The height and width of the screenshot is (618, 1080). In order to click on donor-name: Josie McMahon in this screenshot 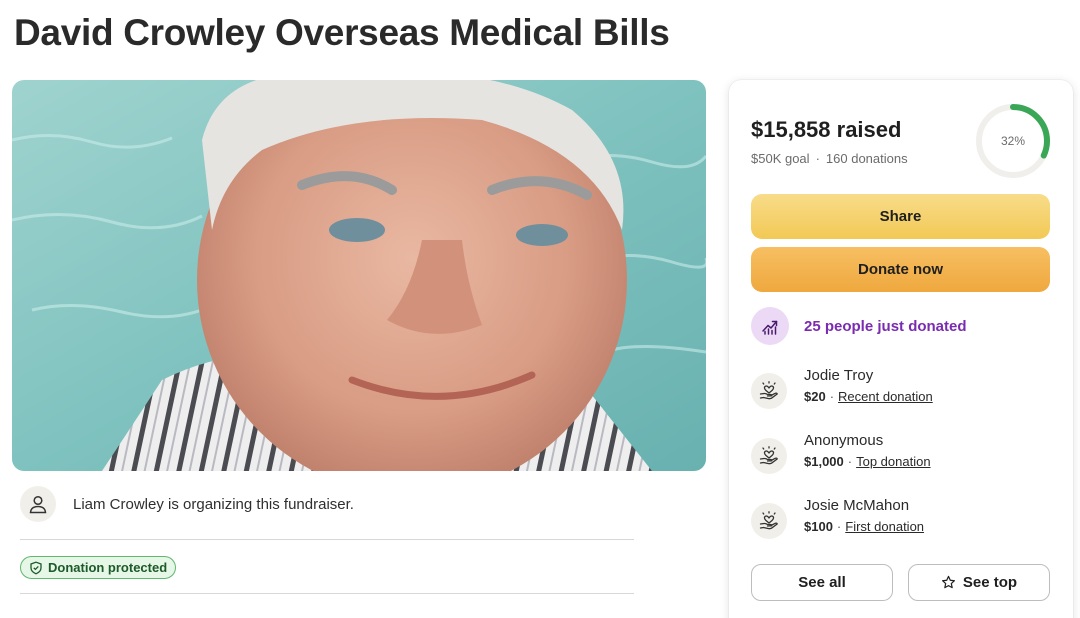, I will do `click(857, 505)`.